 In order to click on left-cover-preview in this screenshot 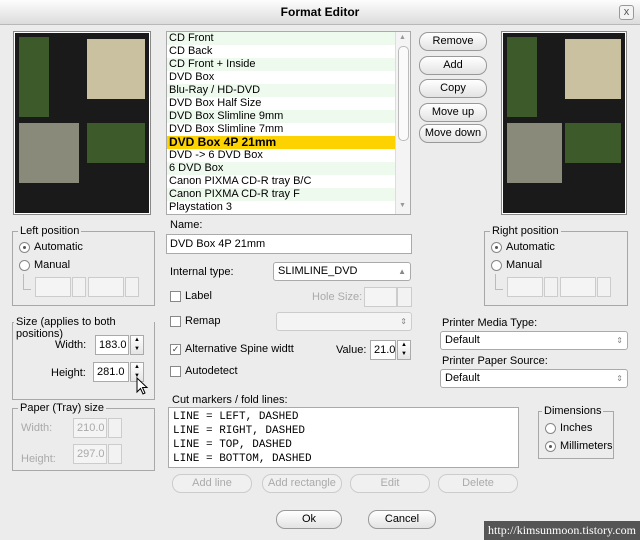, I will do `click(82, 123)`.